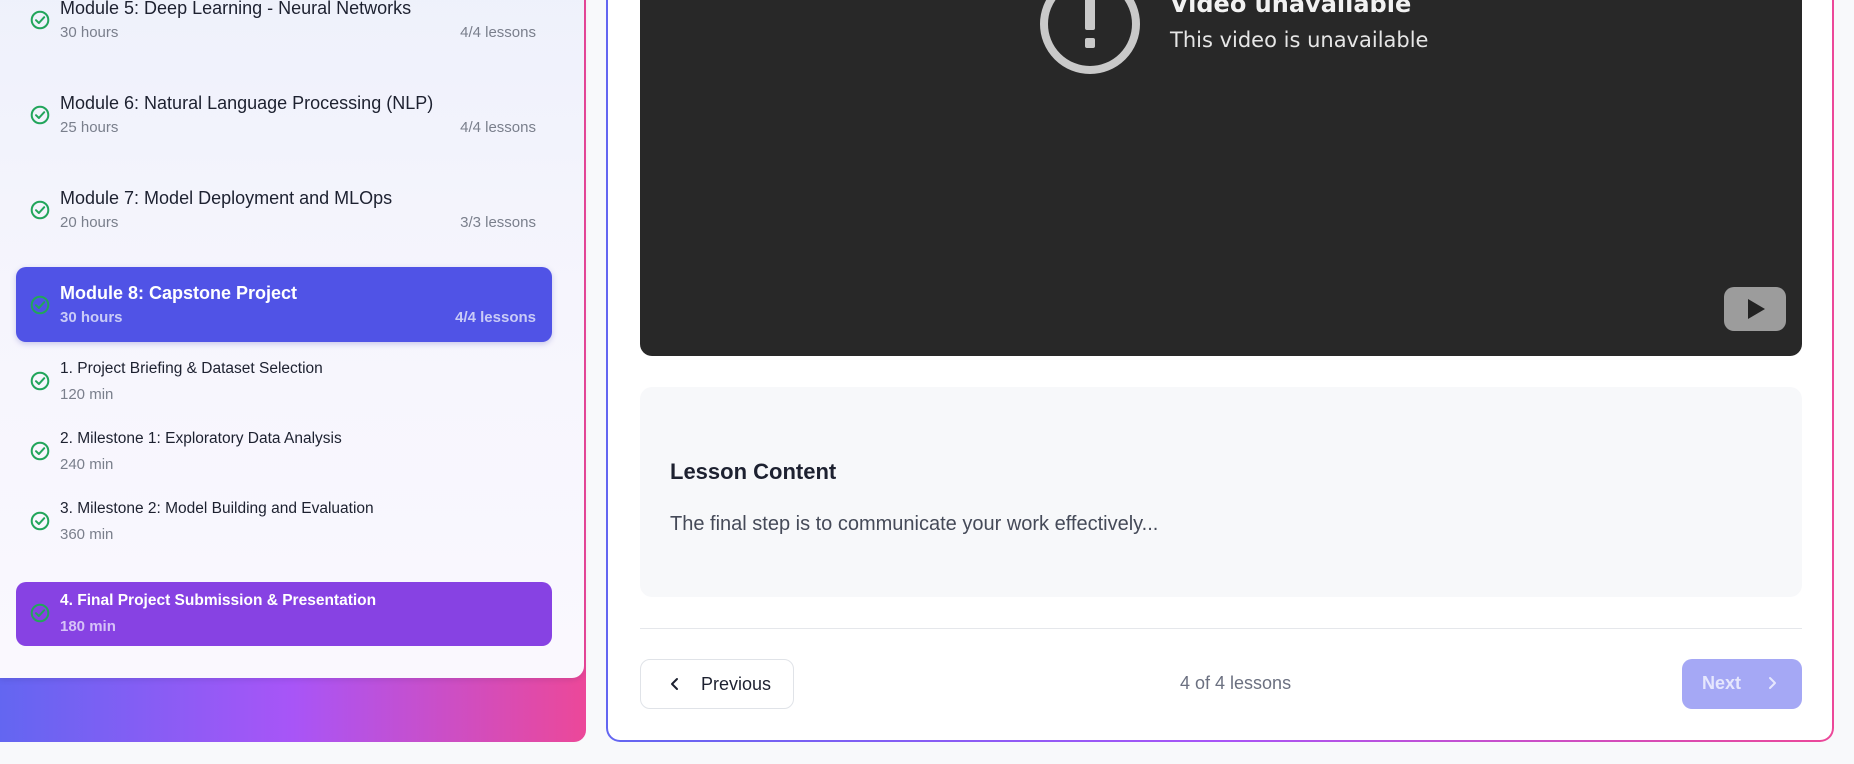  What do you see at coordinates (498, 222) in the screenshot?
I see `module-lesson-count: 3/3 lessons` at bounding box center [498, 222].